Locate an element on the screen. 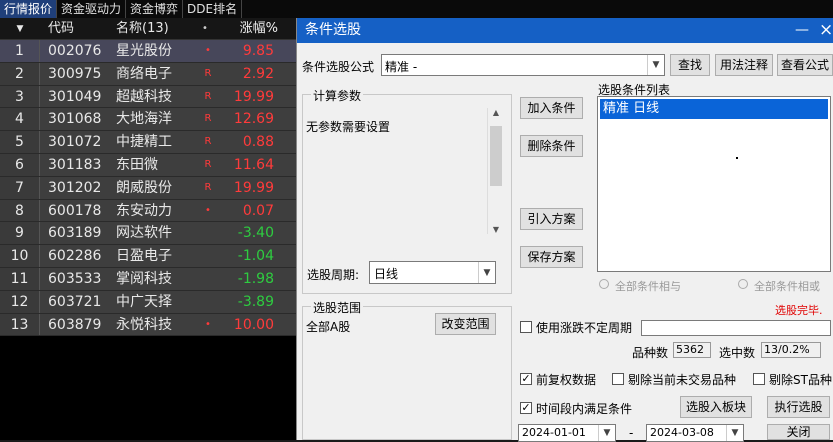  change-range-button: 改变范围 is located at coordinates (465, 324).